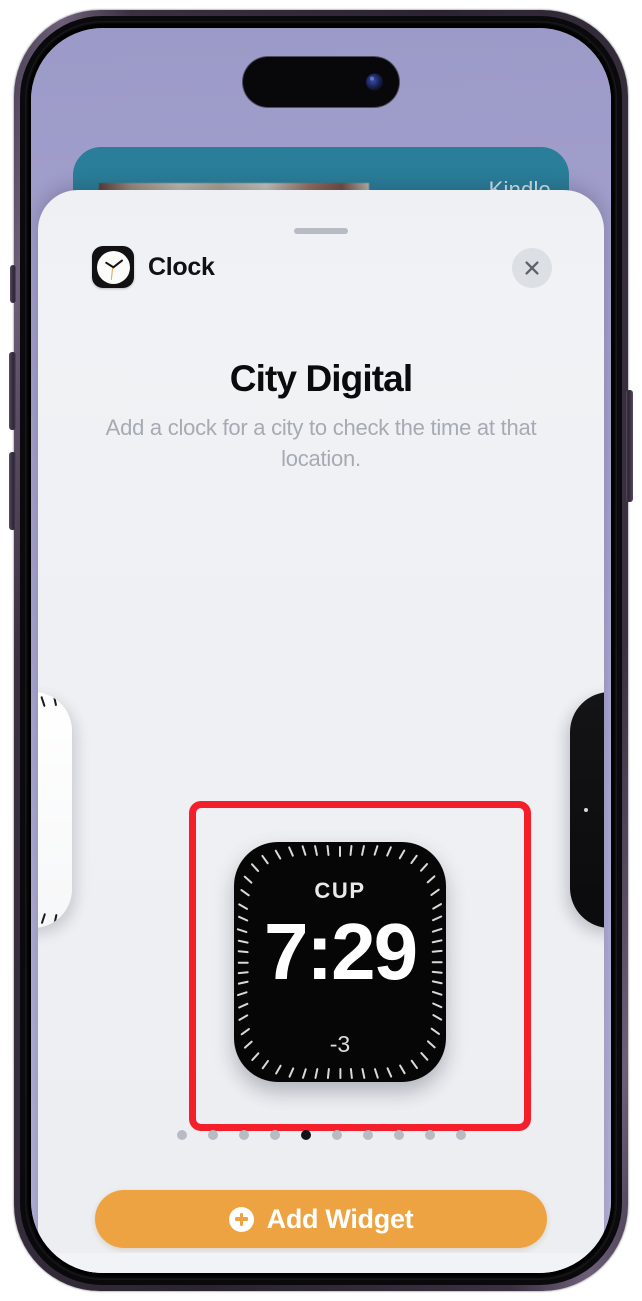 This screenshot has width=642, height=1301. Describe the element at coordinates (241, 1219) in the screenshot. I see `plus-circle-icon` at that location.